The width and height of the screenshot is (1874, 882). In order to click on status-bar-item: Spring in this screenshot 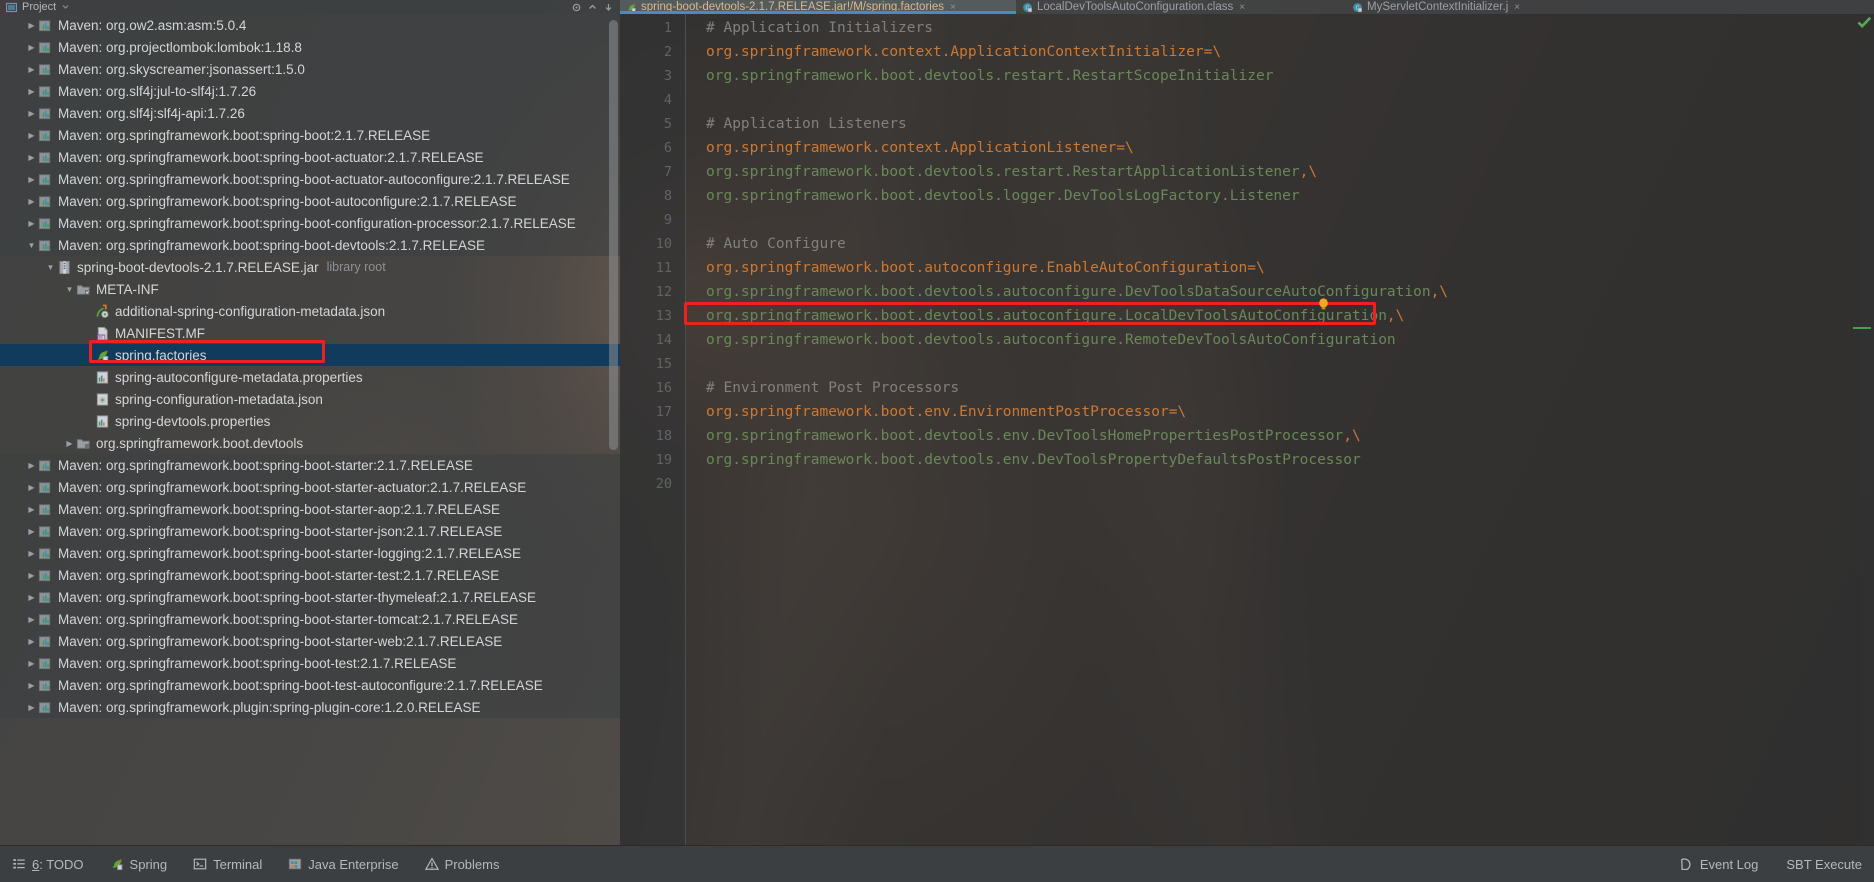, I will do `click(138, 864)`.